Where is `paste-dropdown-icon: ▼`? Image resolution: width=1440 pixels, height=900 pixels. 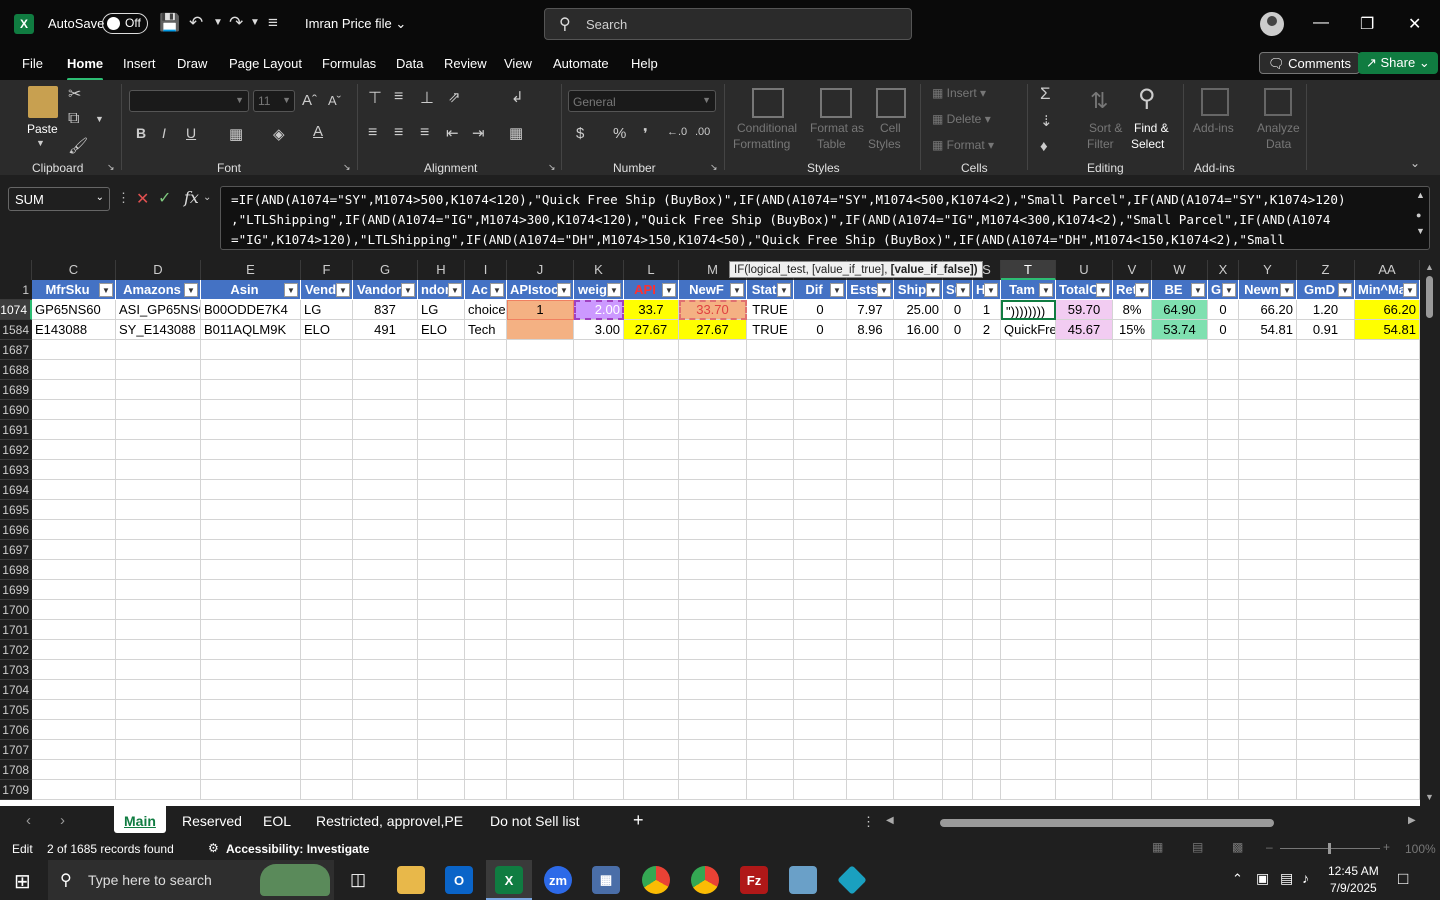
paste-dropdown-icon: ▼ is located at coordinates (40, 143).